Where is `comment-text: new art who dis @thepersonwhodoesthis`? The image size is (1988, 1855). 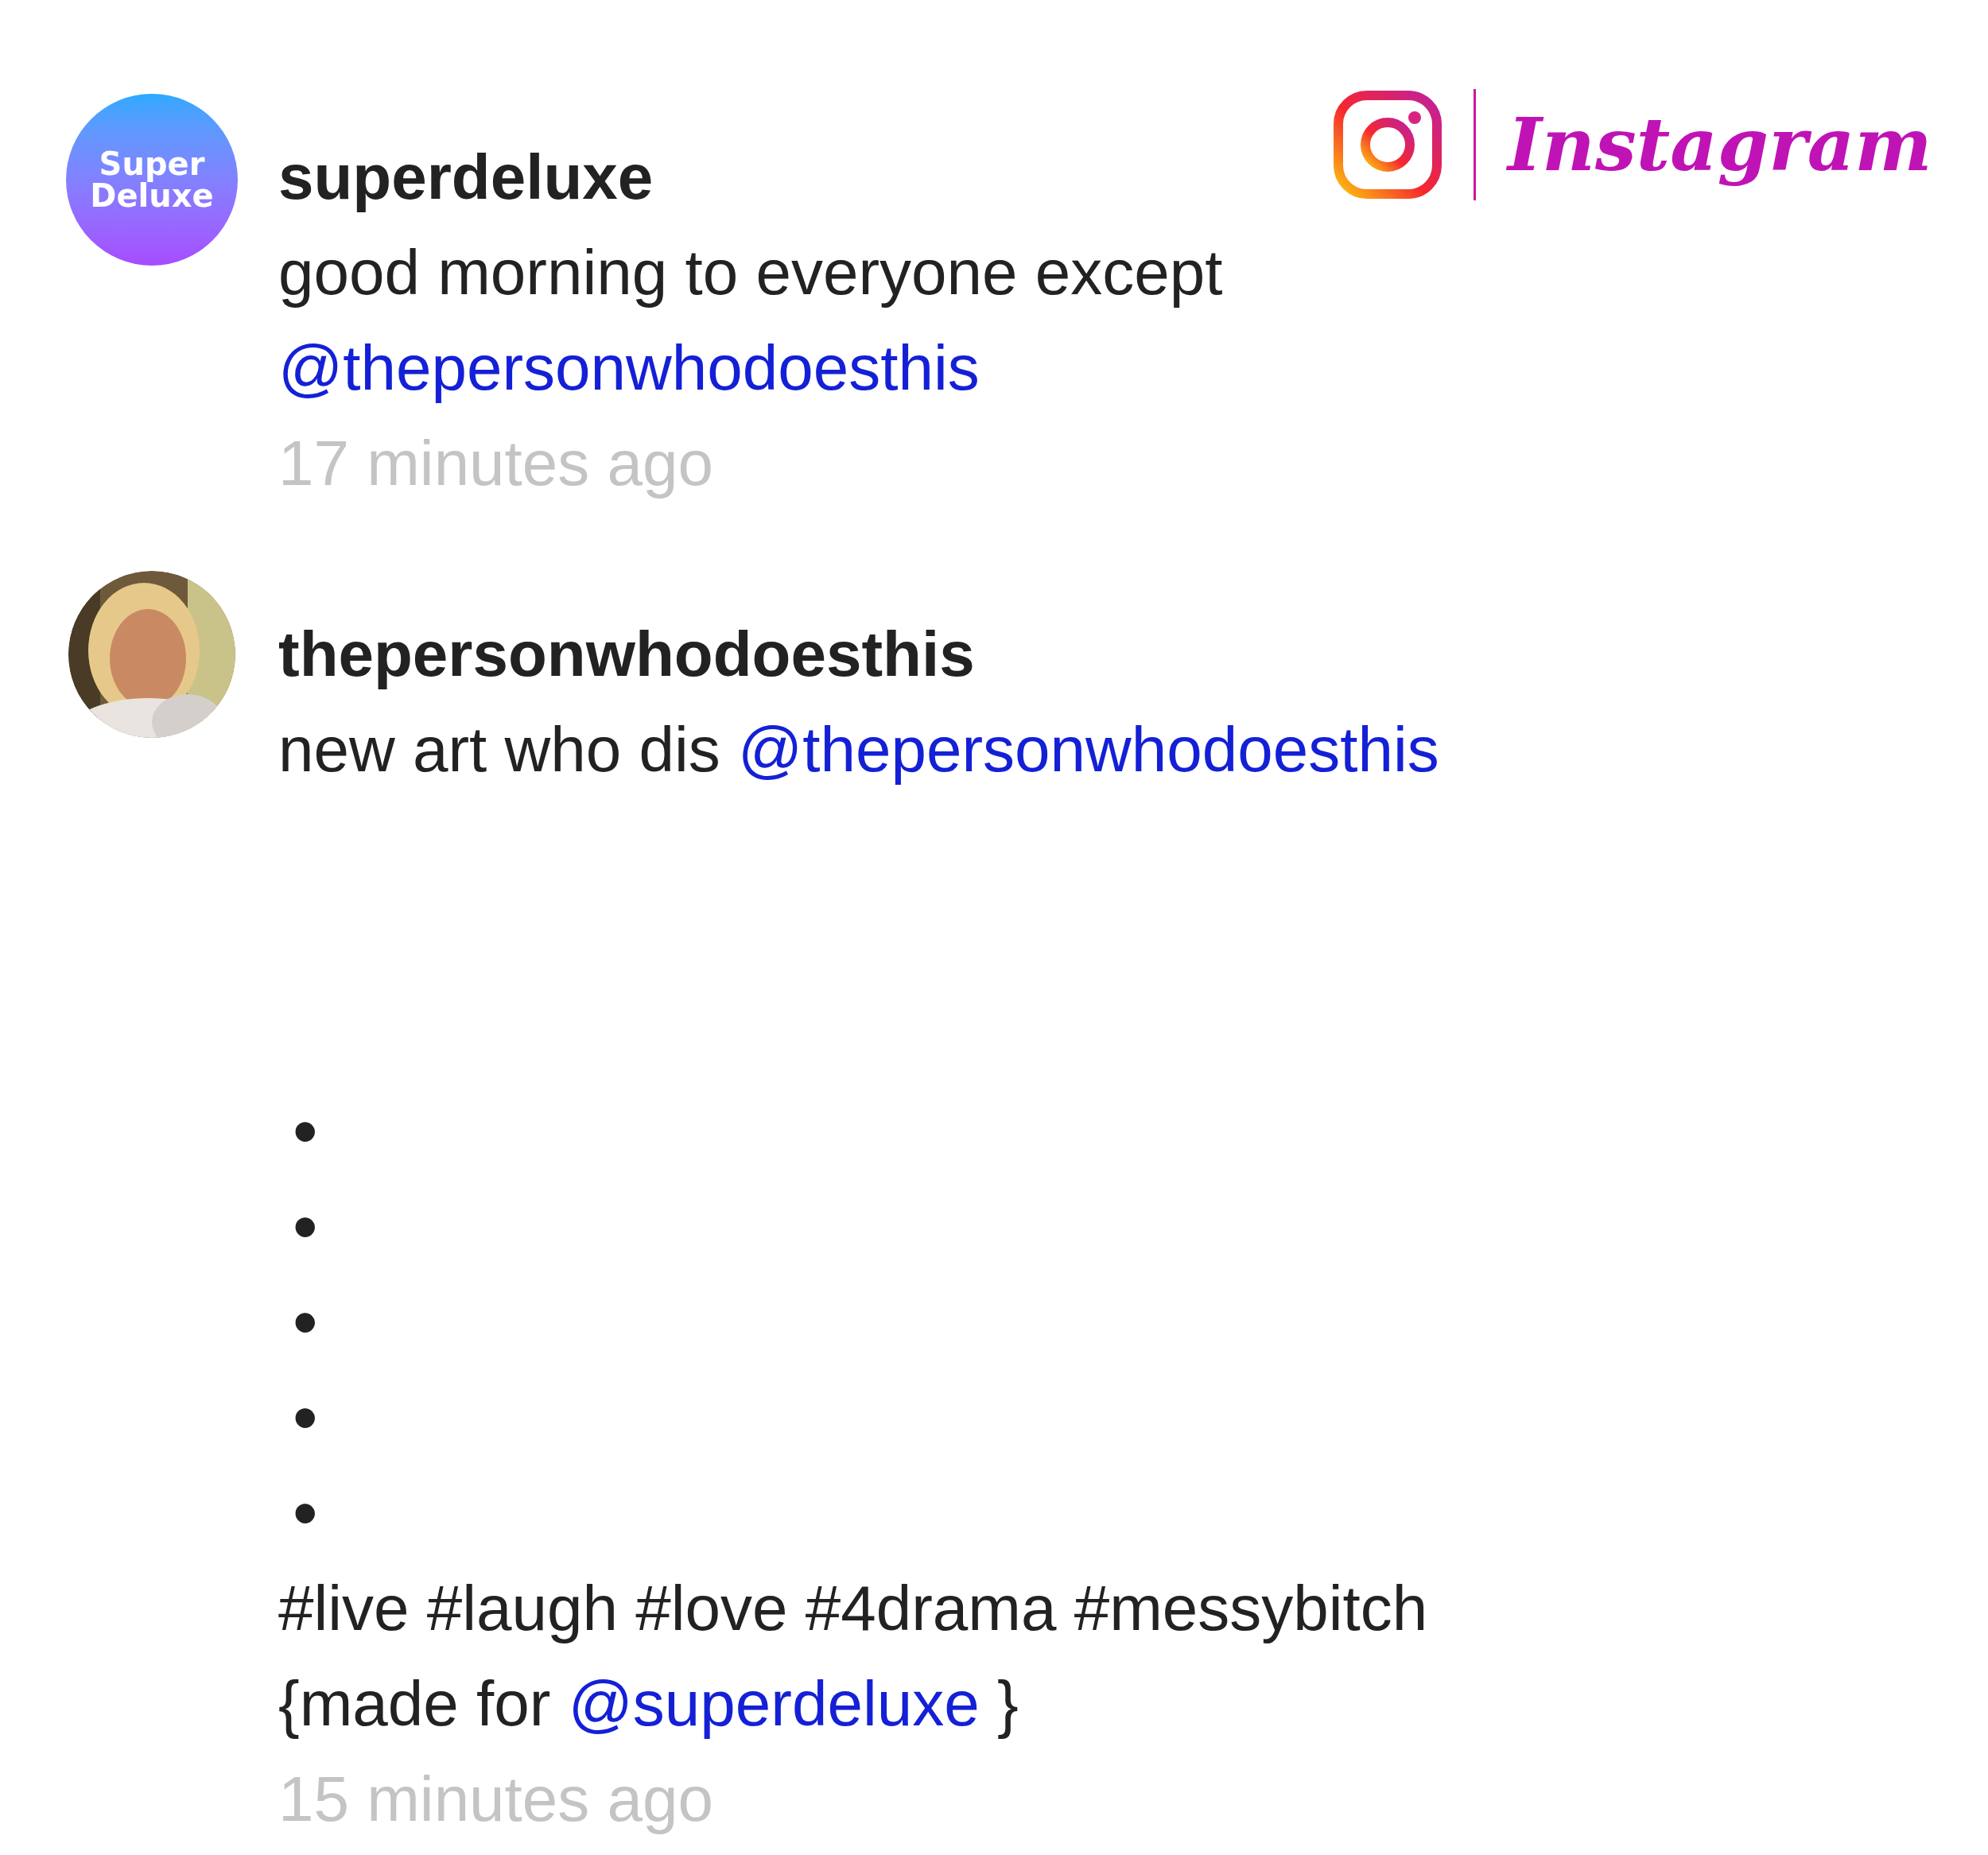
comment-text: new art who dis @thepersonwhodoesthis is located at coordinates (858, 749).